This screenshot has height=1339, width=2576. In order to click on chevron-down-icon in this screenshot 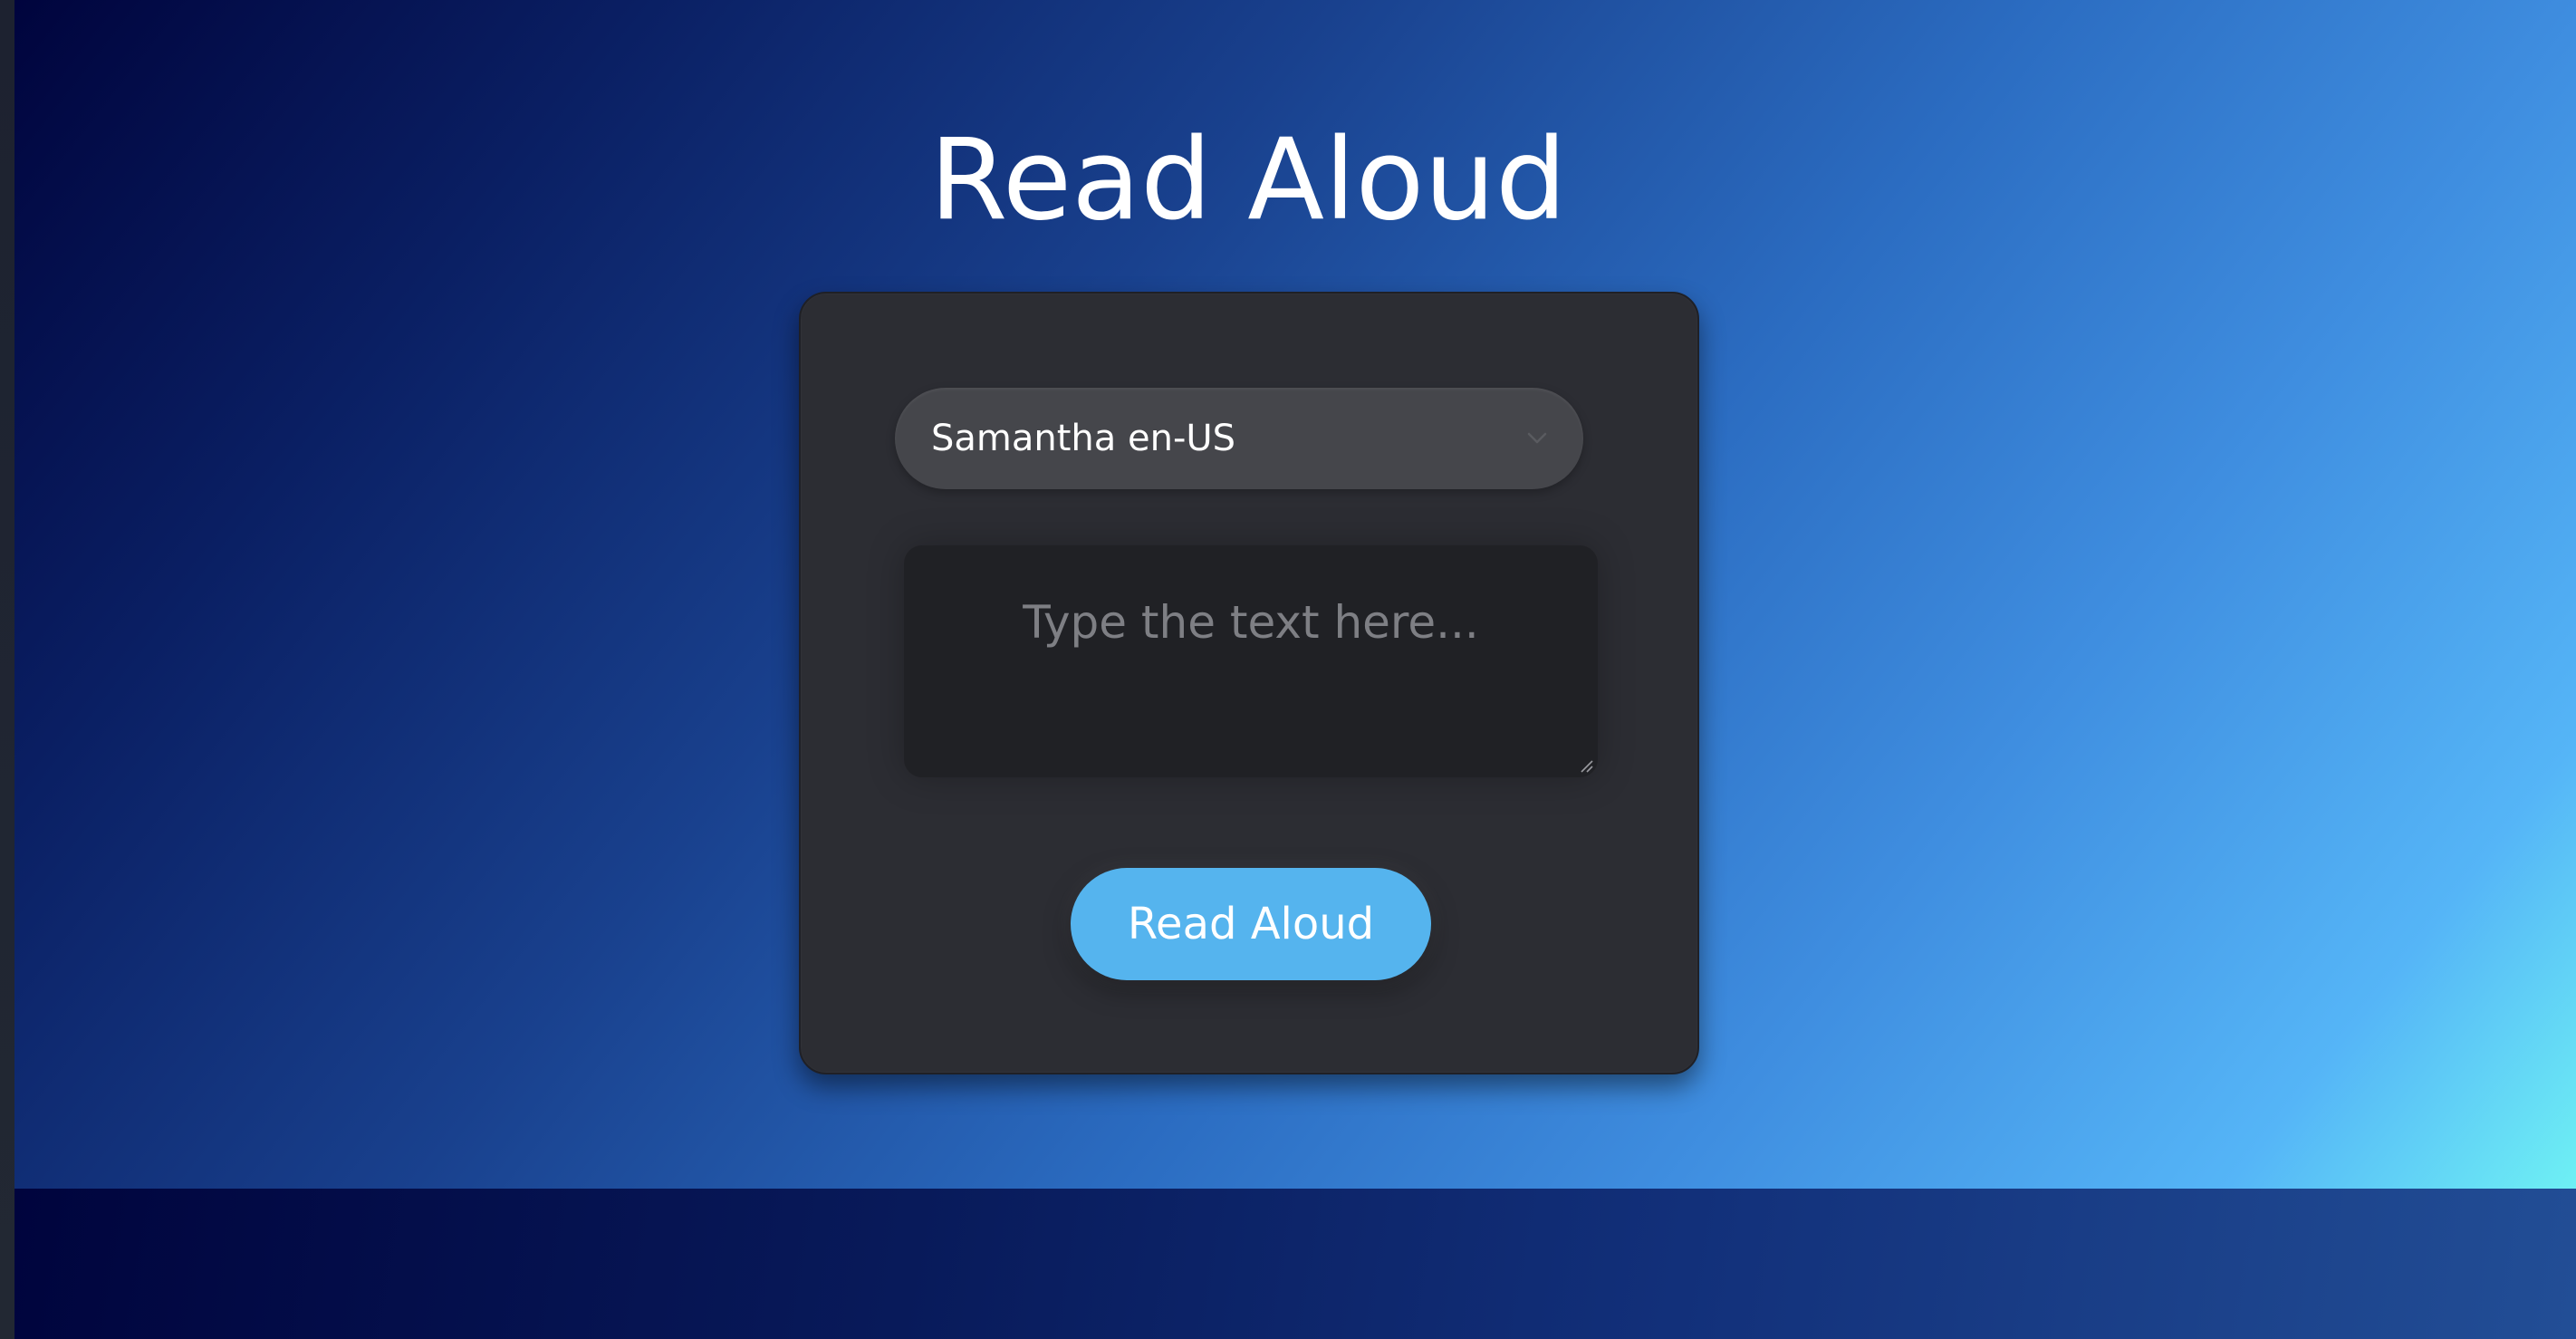, I will do `click(1537, 438)`.